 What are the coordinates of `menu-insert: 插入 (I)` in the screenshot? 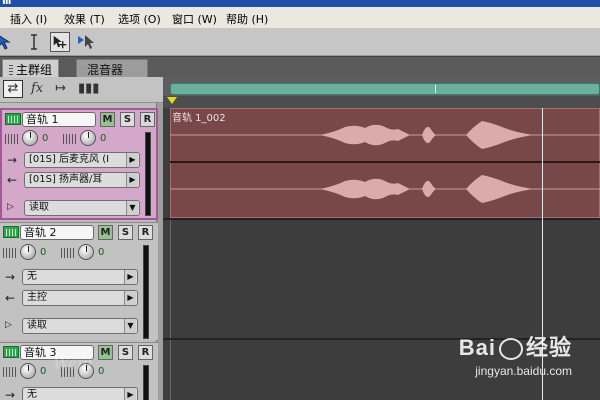 It's located at (28, 19).